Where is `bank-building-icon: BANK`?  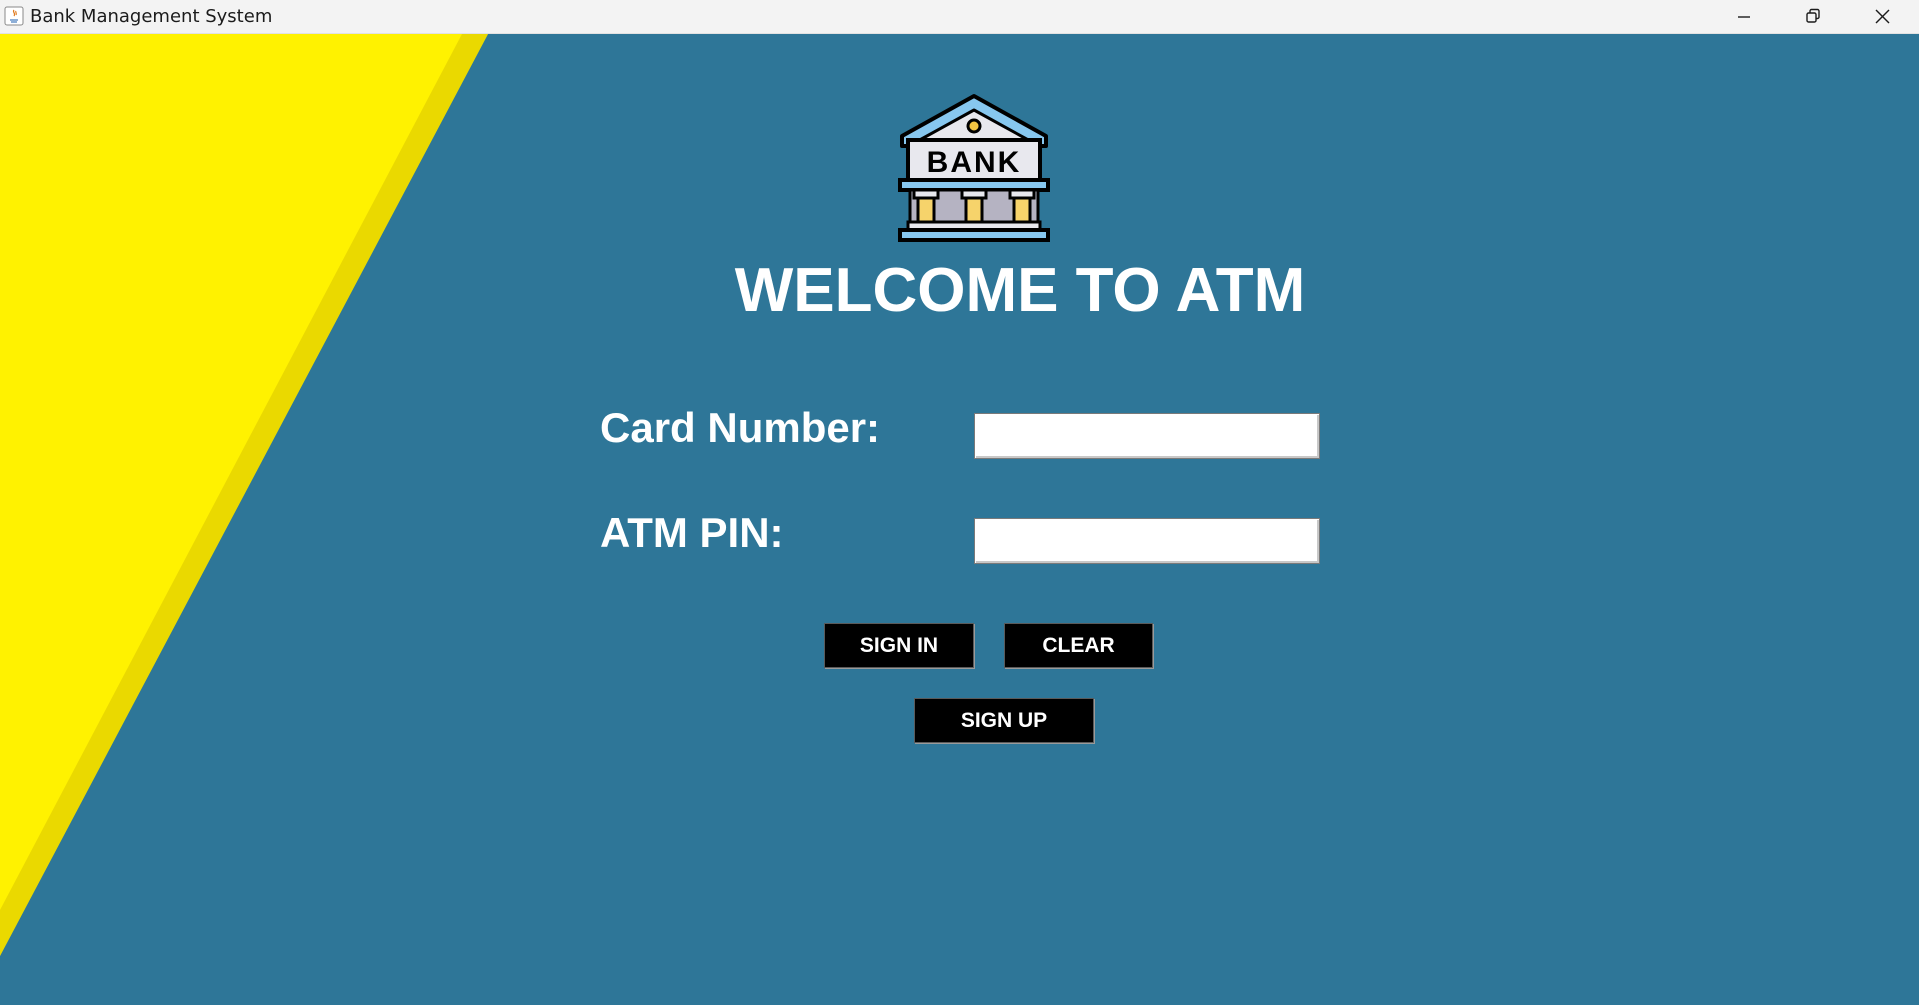 bank-building-icon: BANK is located at coordinates (974, 168).